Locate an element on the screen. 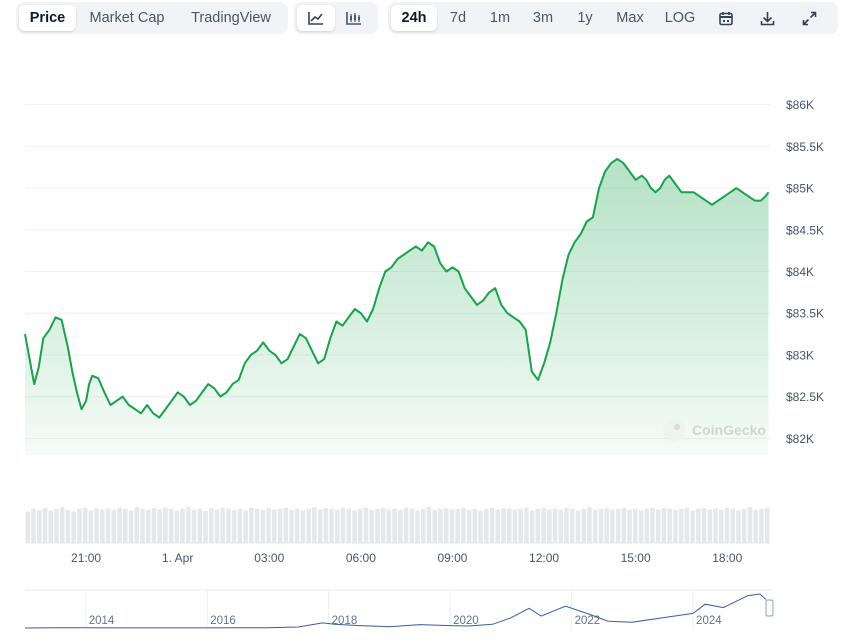  fullscreen-button is located at coordinates (809, 18).